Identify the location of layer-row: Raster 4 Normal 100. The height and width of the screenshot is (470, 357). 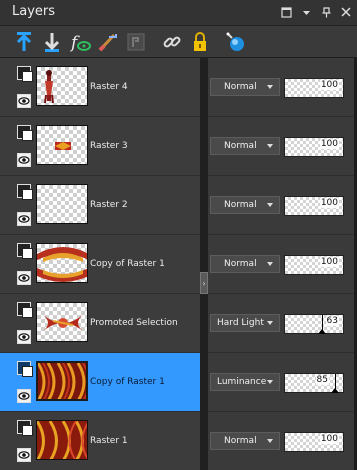
(178, 87).